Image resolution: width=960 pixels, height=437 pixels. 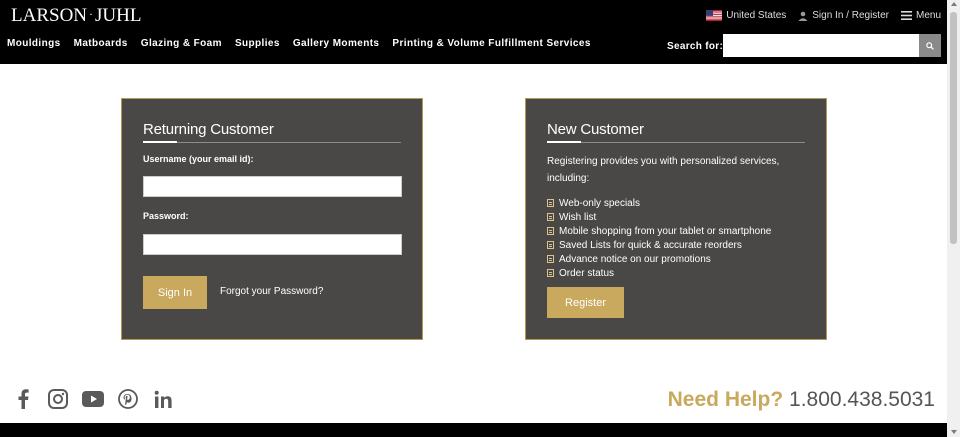 What do you see at coordinates (272, 186) in the screenshot?
I see `username-input` at bounding box center [272, 186].